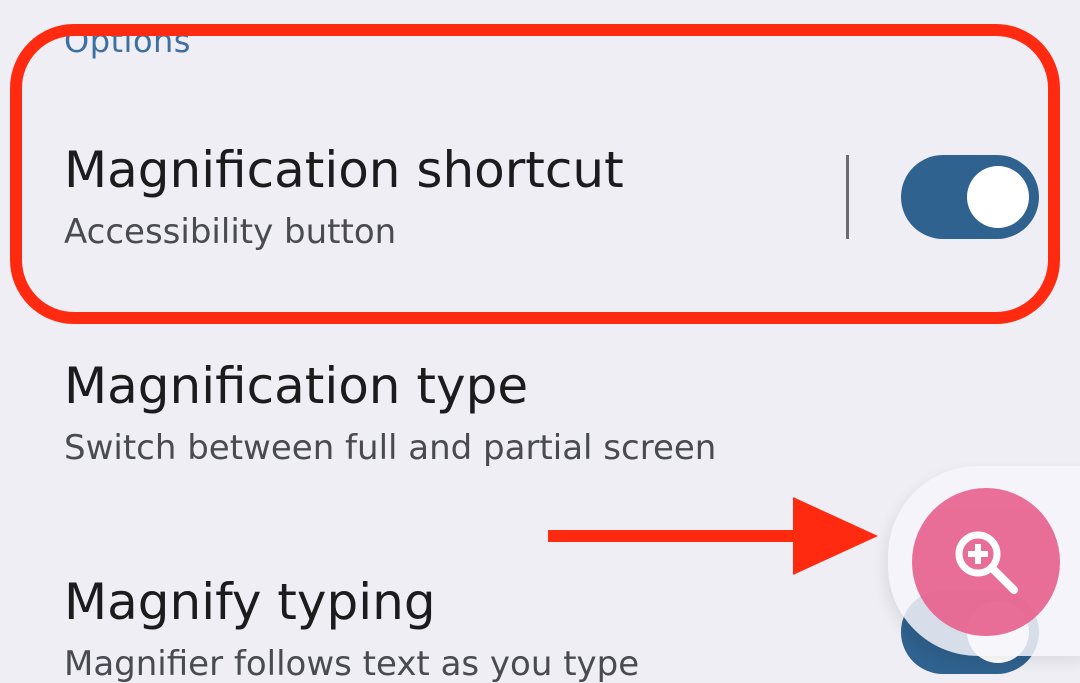  What do you see at coordinates (230, 232) in the screenshot?
I see `setting-subtitle: Accessibility button` at bounding box center [230, 232].